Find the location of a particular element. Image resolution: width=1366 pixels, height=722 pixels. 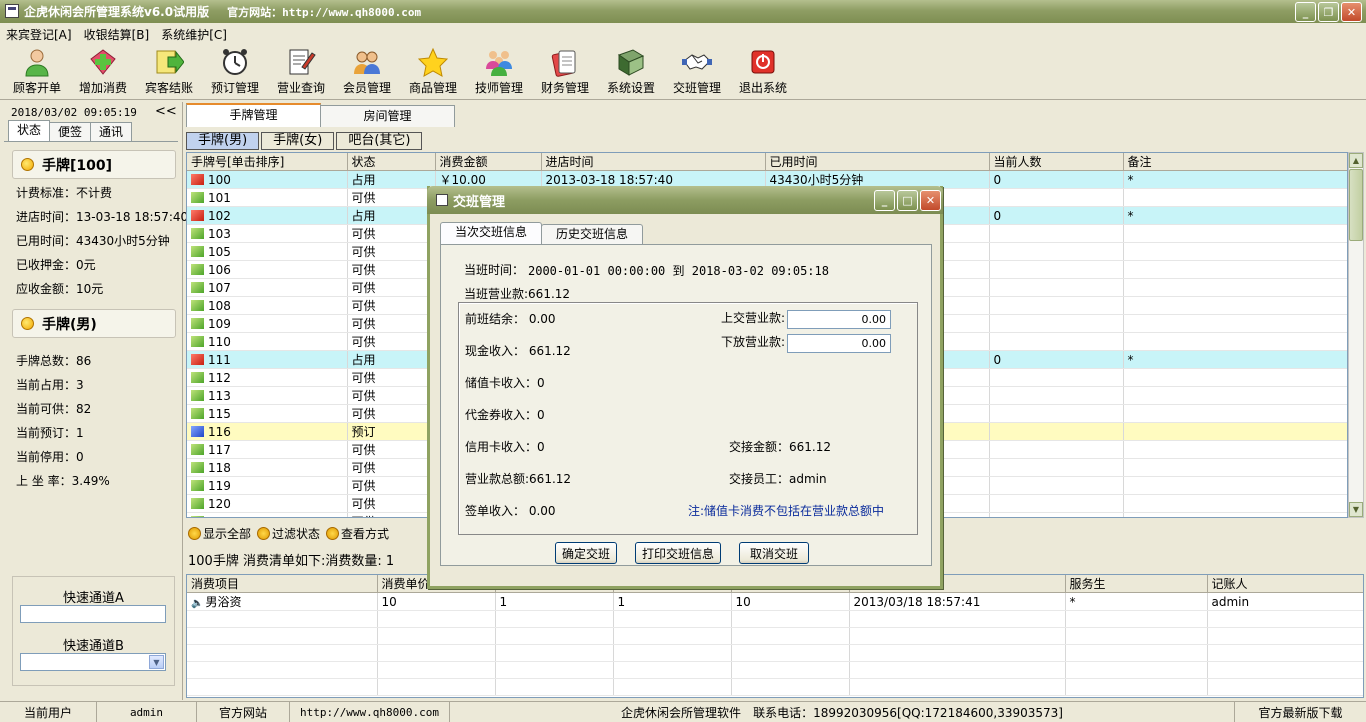

official-site-url: http://www.qh8000.com is located at coordinates (370, 712).